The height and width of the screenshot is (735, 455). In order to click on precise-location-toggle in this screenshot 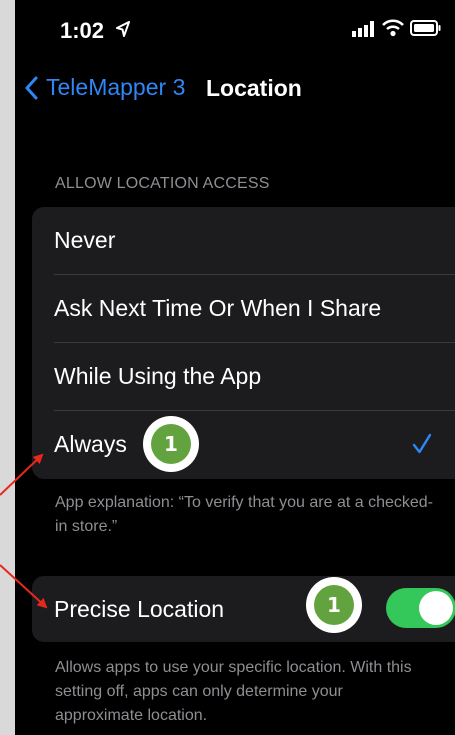, I will do `click(420, 608)`.